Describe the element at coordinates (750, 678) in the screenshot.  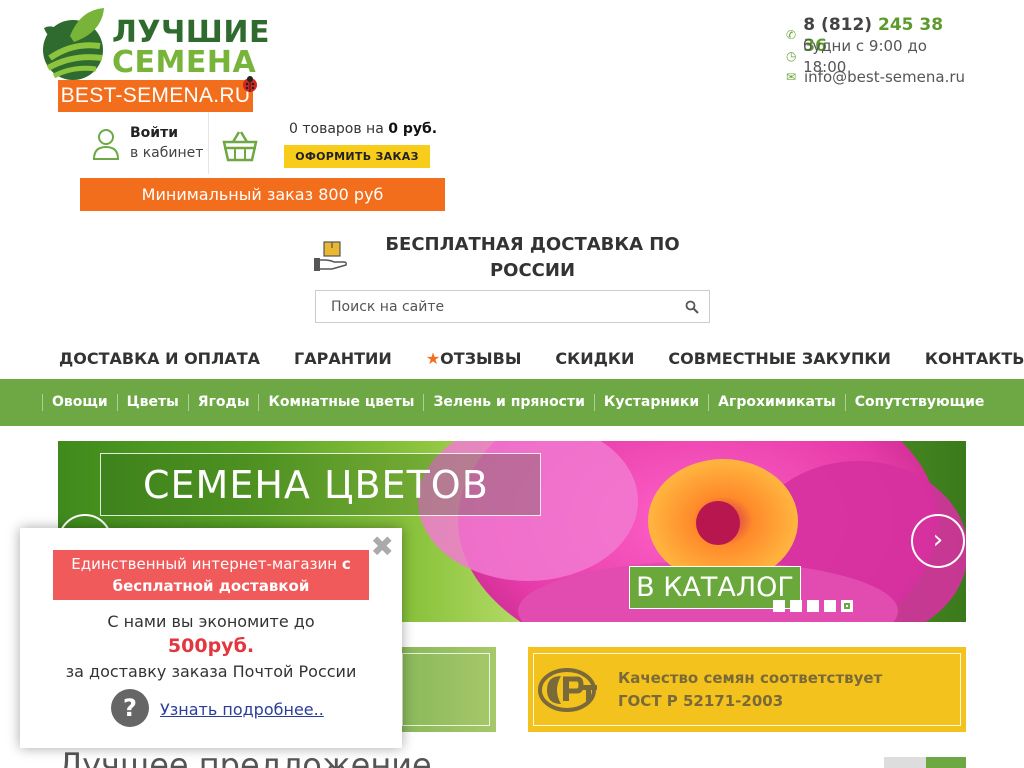
I see `quality-line1: Качество семян соответствует` at that location.